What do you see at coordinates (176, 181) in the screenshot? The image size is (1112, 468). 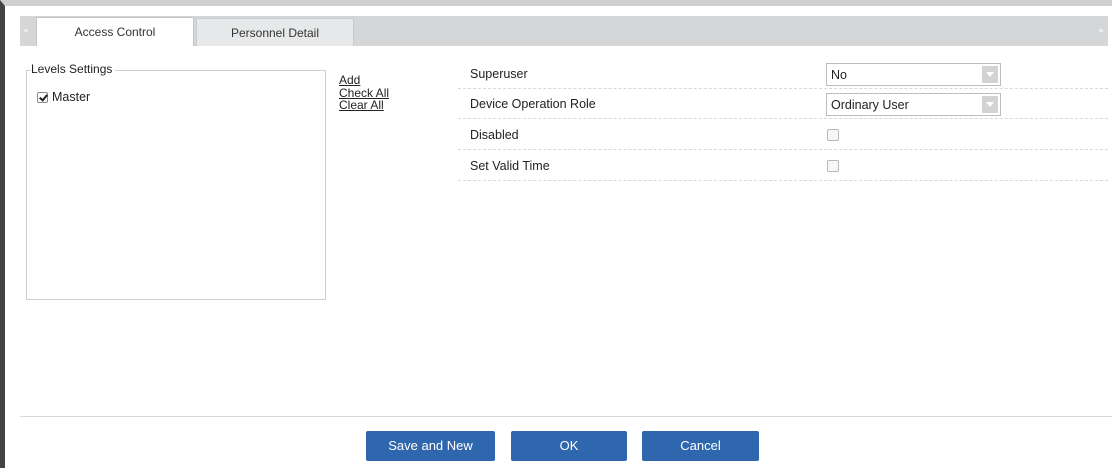 I see `levels-settings-panel: Levels Settings Master` at bounding box center [176, 181].